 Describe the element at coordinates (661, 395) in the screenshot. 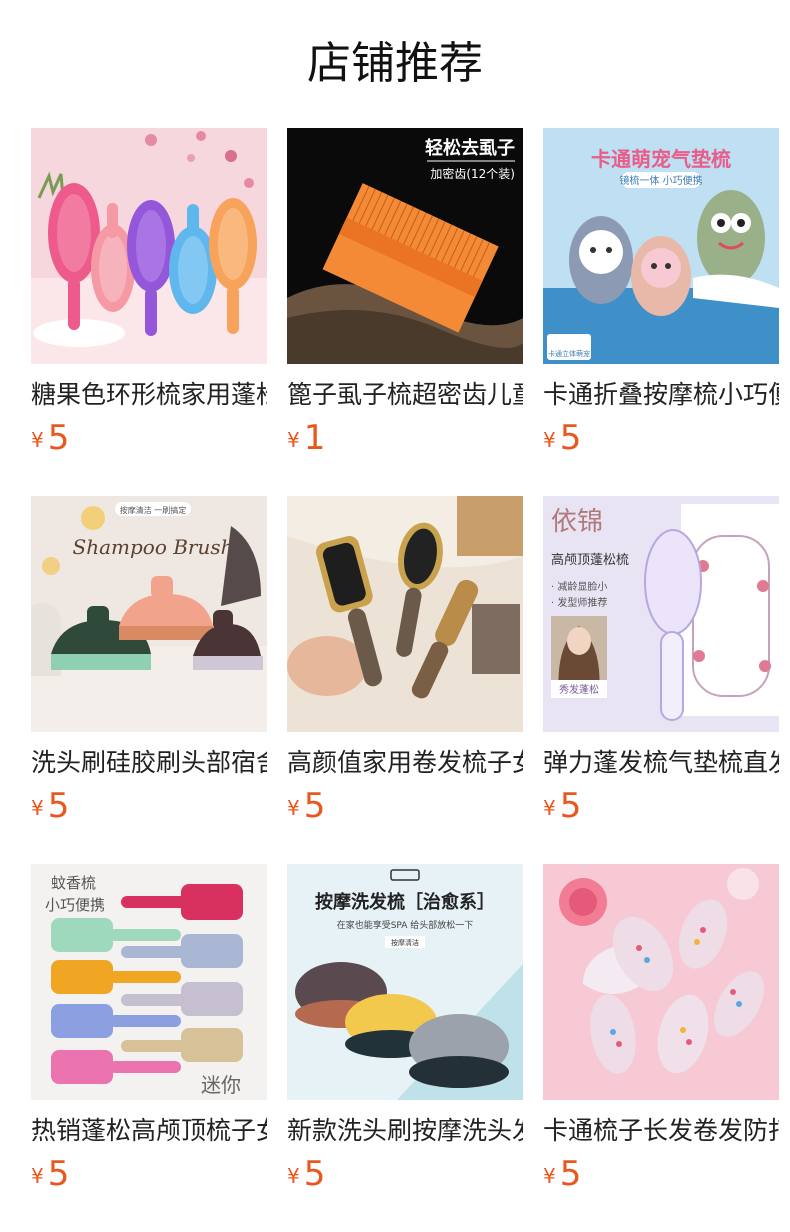

I see `product-name: 卡通折叠按摩梳小巧便携` at that location.